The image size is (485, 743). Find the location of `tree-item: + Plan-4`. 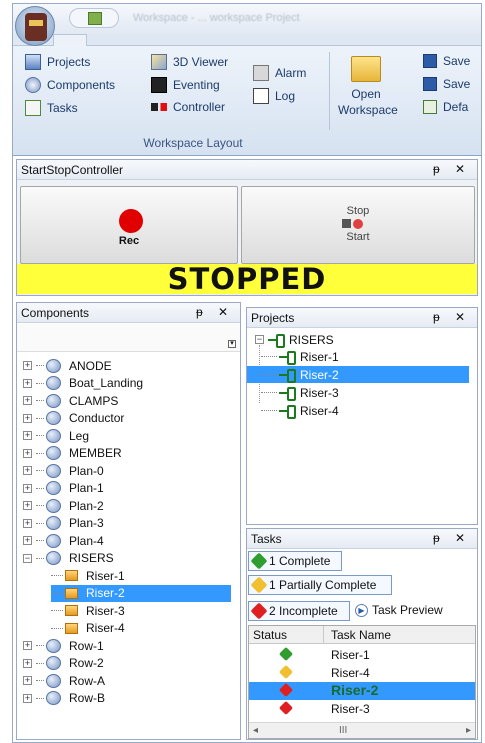

tree-item: + Plan-4 is located at coordinates (65, 540).